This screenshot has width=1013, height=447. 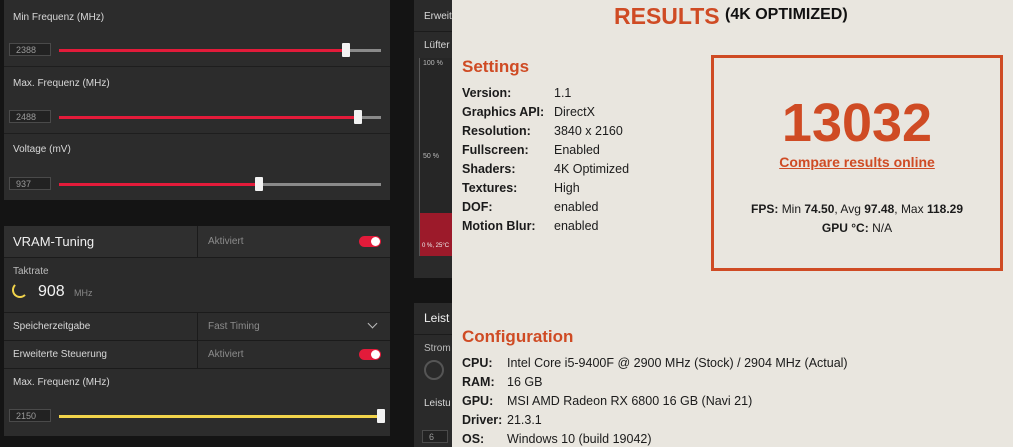 I want to click on power-limit-label: Leistu, so click(x=437, y=403).